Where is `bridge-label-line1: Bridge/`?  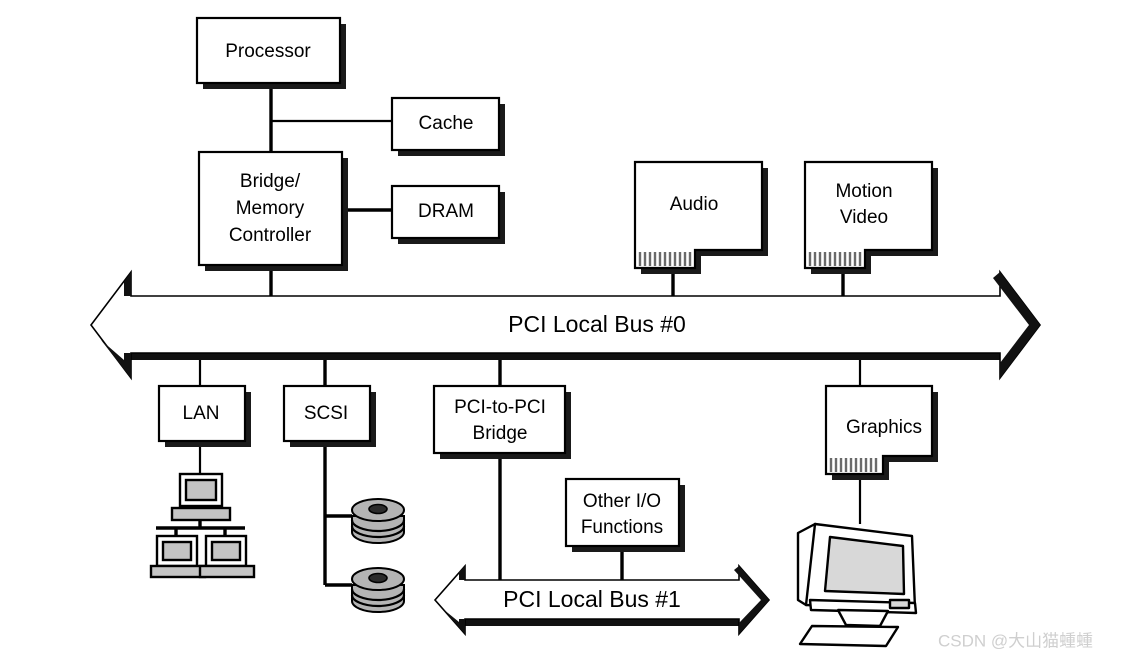
bridge-label-line1: Bridge/ is located at coordinates (270, 181).